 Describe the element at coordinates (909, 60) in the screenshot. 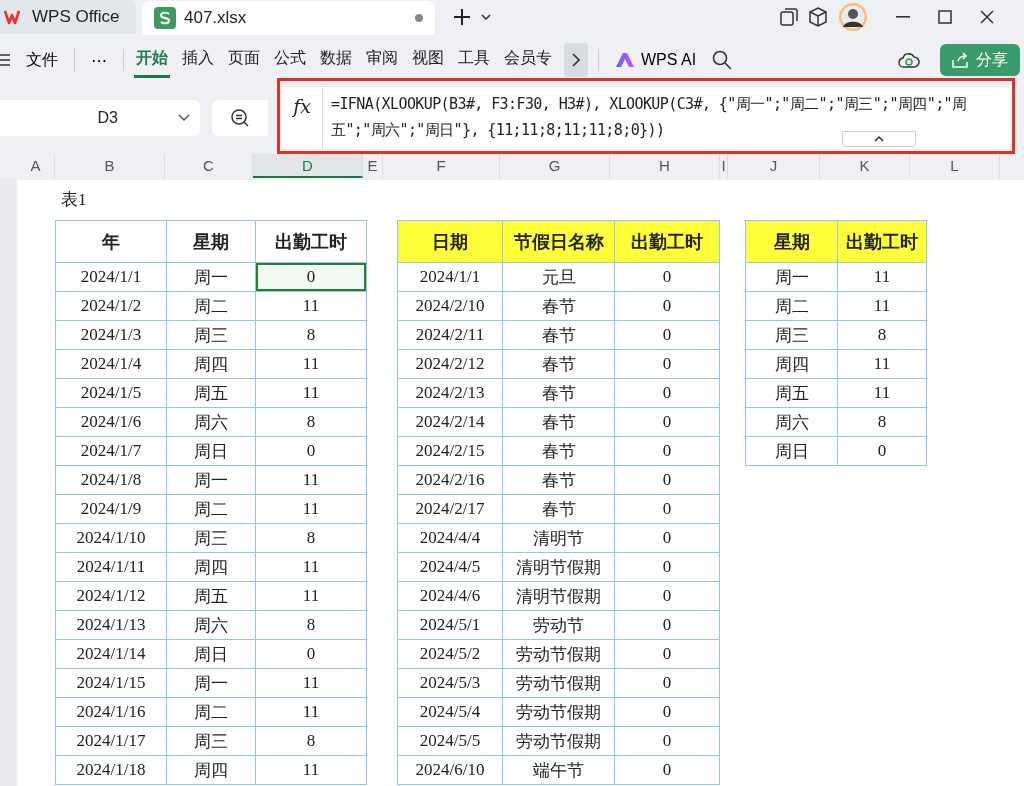

I see `cloud-sync-icon` at that location.